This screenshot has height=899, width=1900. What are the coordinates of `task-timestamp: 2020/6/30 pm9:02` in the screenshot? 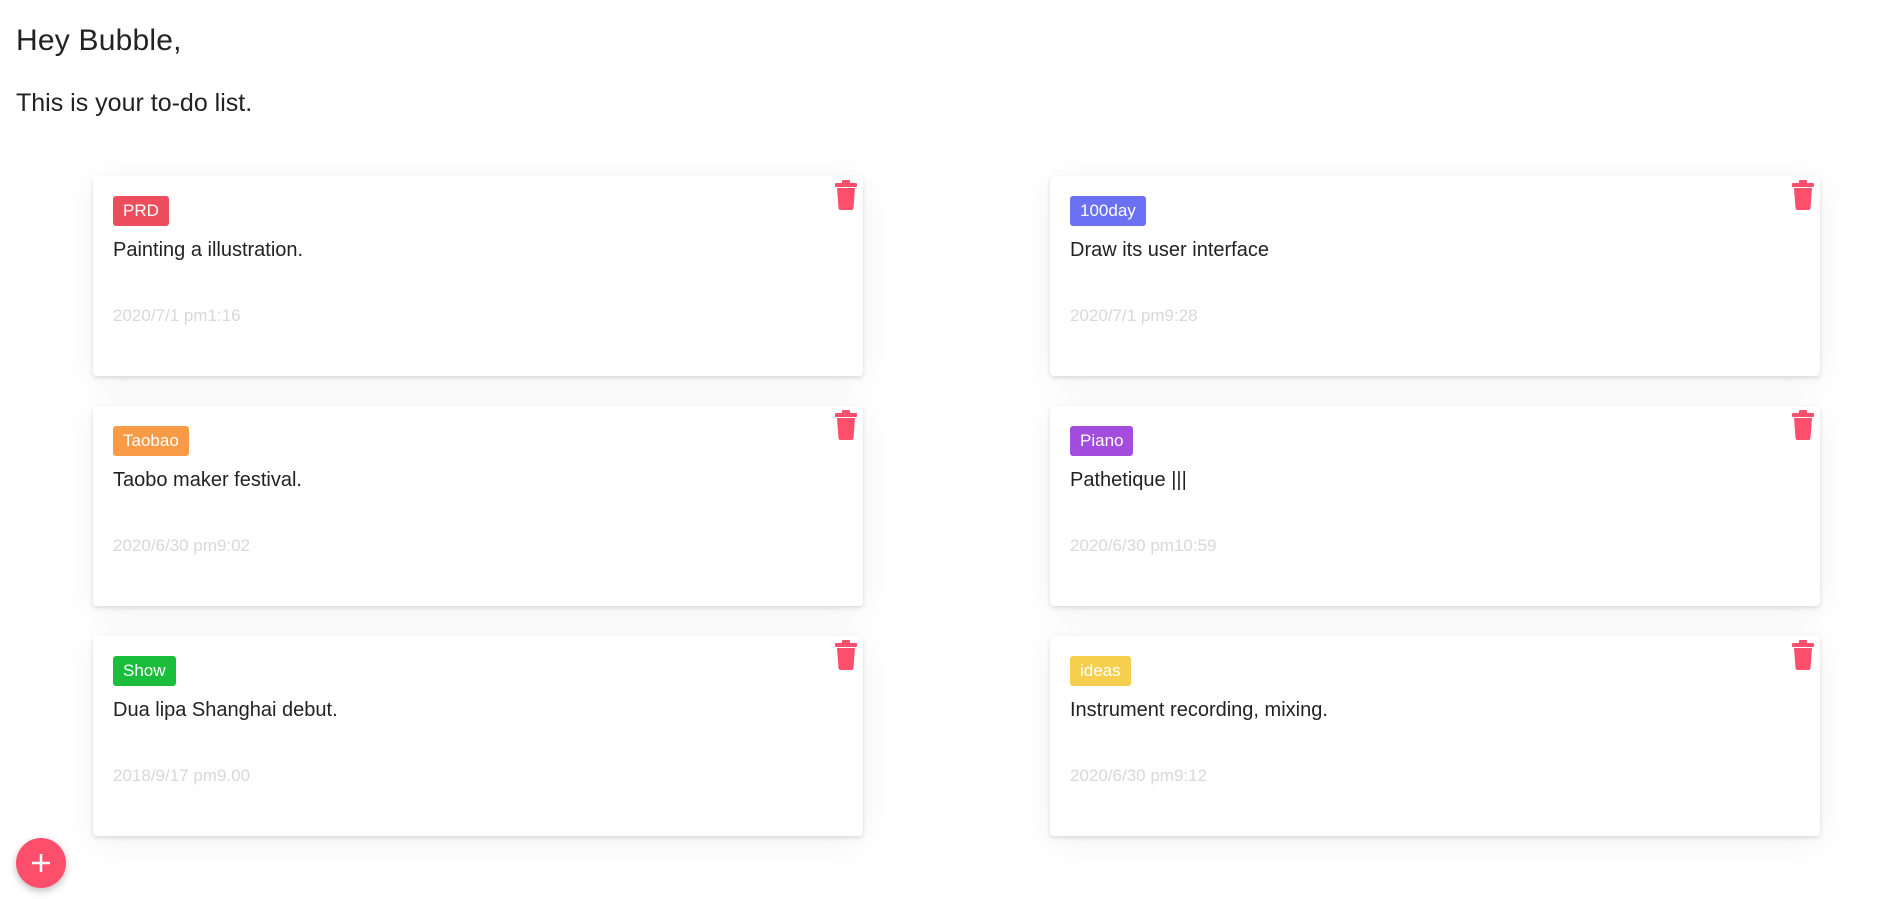 It's located at (182, 545).